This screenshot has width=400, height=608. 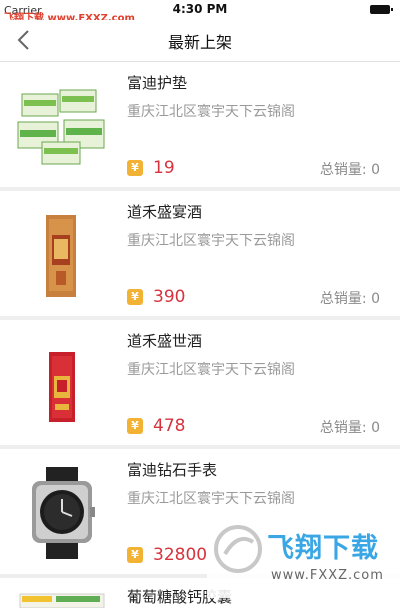 I want to click on watermark-overlay: 飞翔下载 www.FXXZ.com, so click(x=303, y=558).